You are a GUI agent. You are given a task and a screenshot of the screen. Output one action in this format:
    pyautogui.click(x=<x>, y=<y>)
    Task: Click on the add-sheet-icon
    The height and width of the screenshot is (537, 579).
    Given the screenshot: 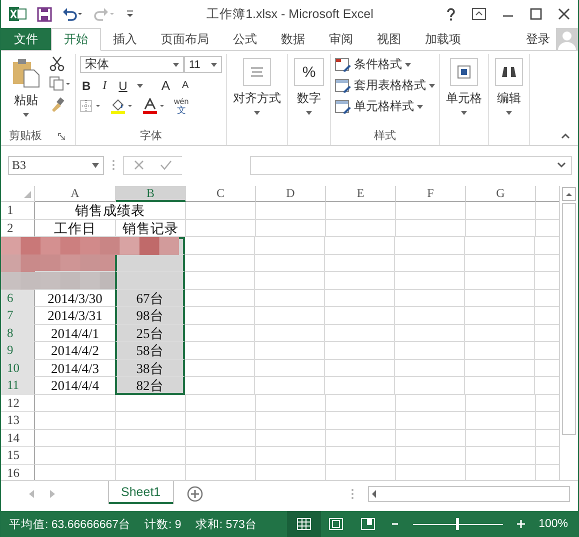 What is the action you would take?
    pyautogui.click(x=194, y=494)
    